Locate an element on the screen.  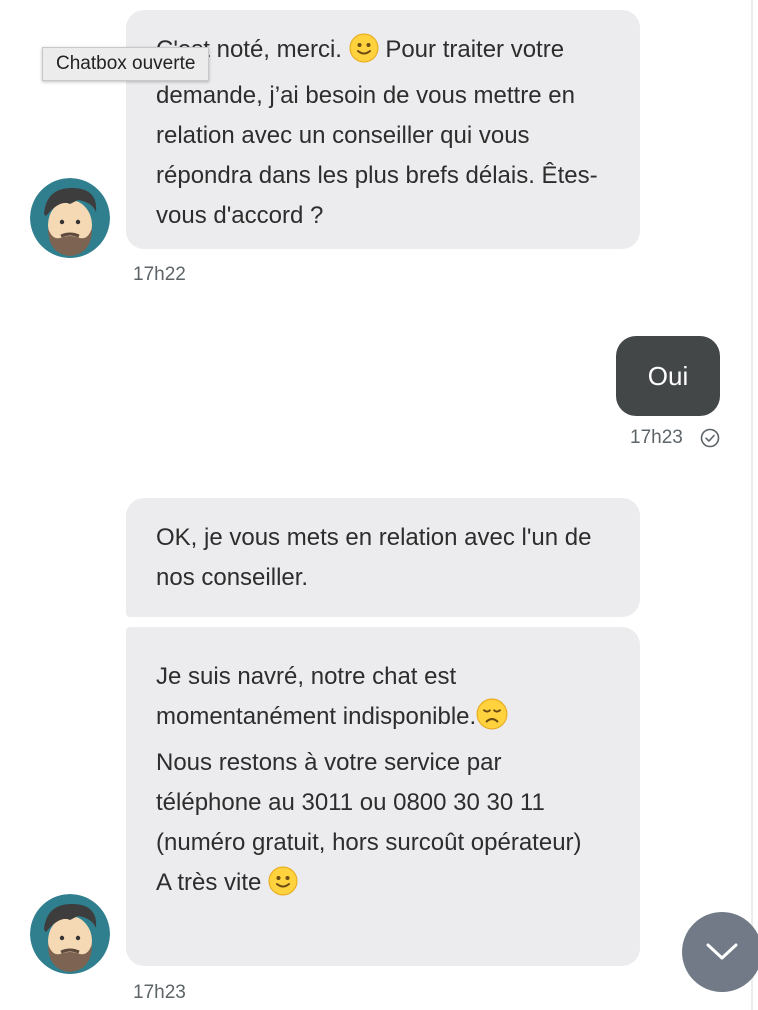
message-text: A très vite is located at coordinates (209, 882).